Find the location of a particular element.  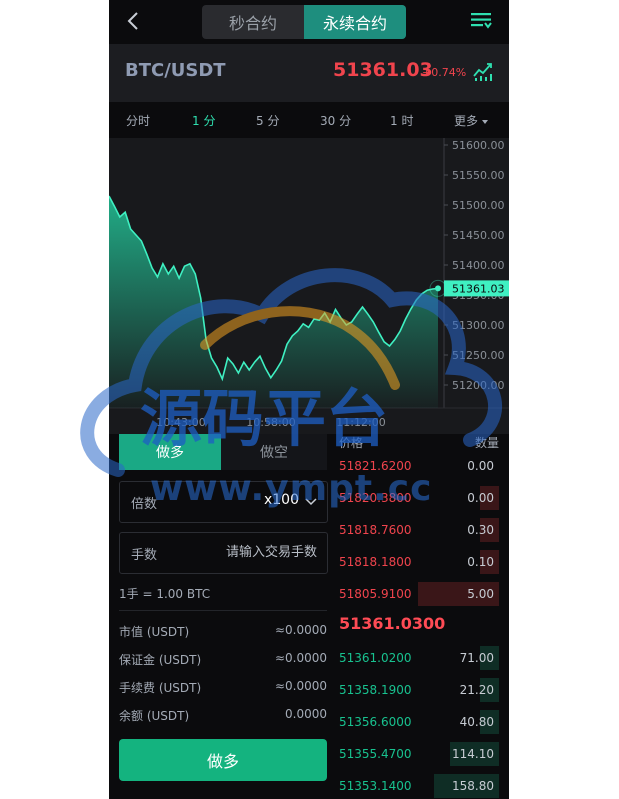

ask-qty: 0.10 is located at coordinates (480, 562).